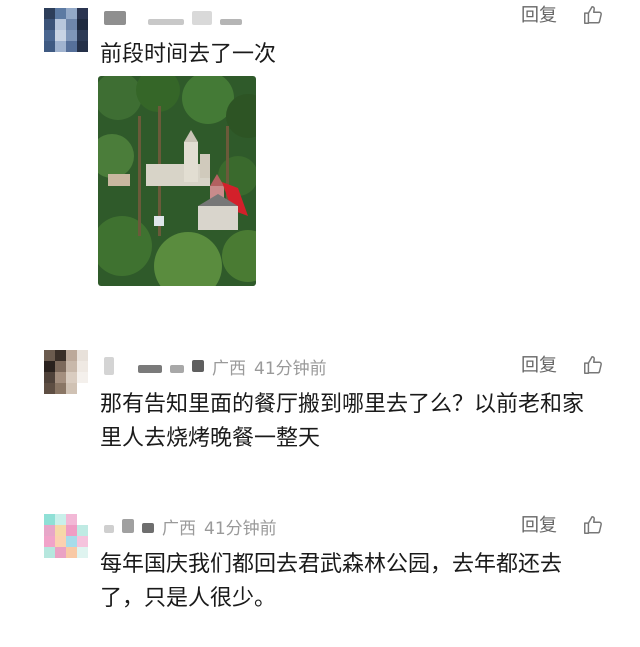 The width and height of the screenshot is (640, 647). I want to click on comment-meta, so click(173, 18).